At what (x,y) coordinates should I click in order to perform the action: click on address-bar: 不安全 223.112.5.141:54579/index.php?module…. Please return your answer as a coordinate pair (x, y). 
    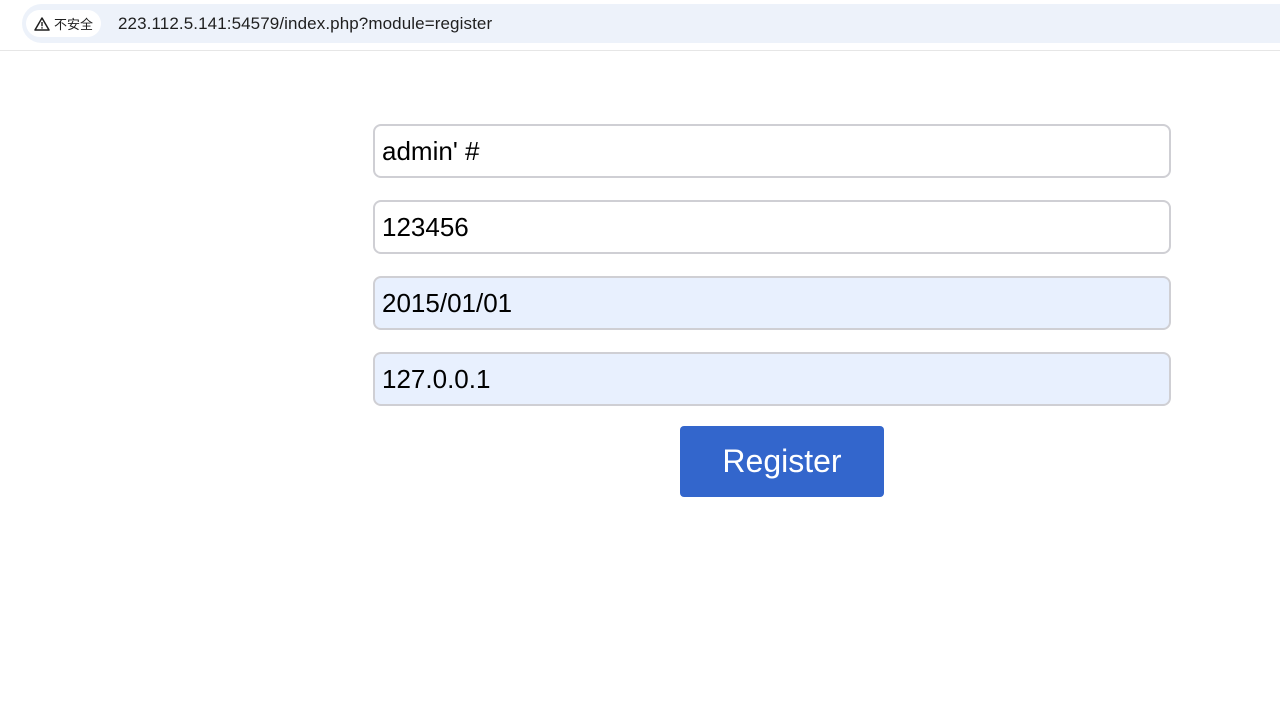
    Looking at the image, I should click on (651, 23).